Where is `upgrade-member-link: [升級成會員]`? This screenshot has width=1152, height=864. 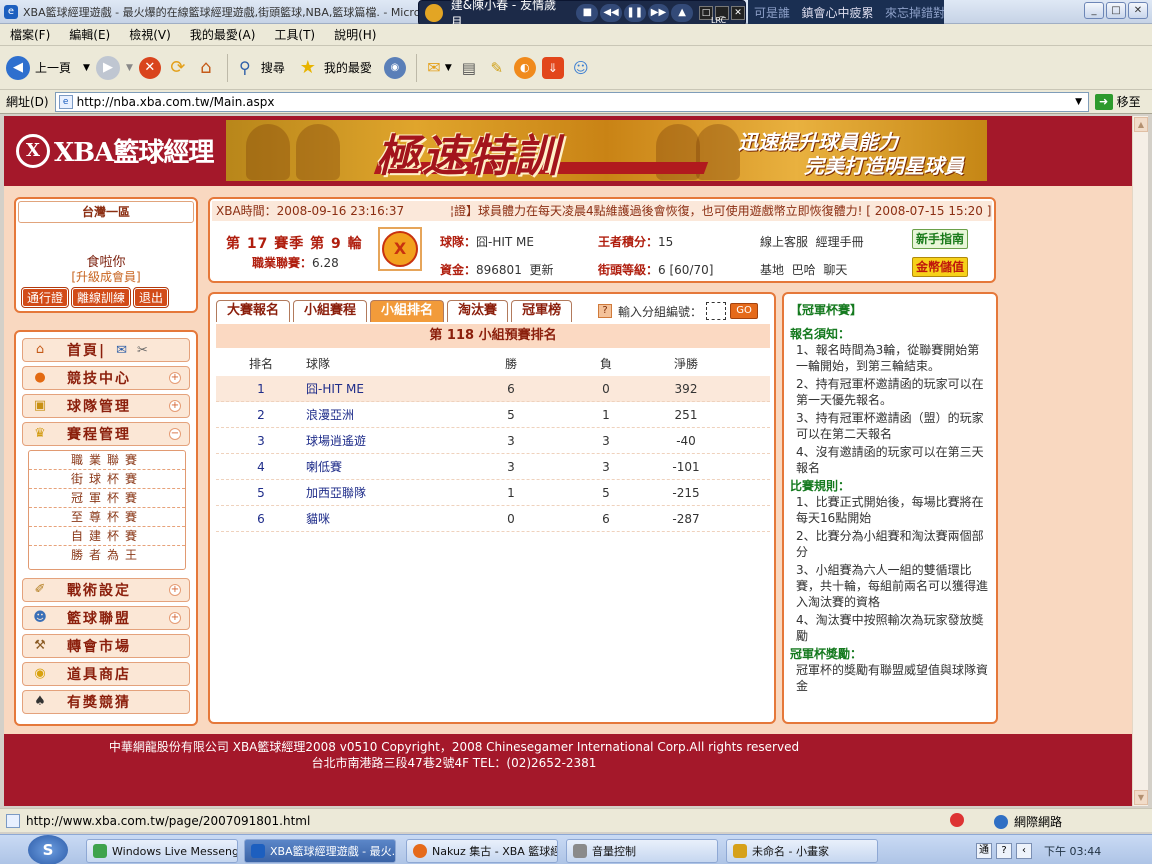
upgrade-member-link: [升級成會員] is located at coordinates (106, 276).